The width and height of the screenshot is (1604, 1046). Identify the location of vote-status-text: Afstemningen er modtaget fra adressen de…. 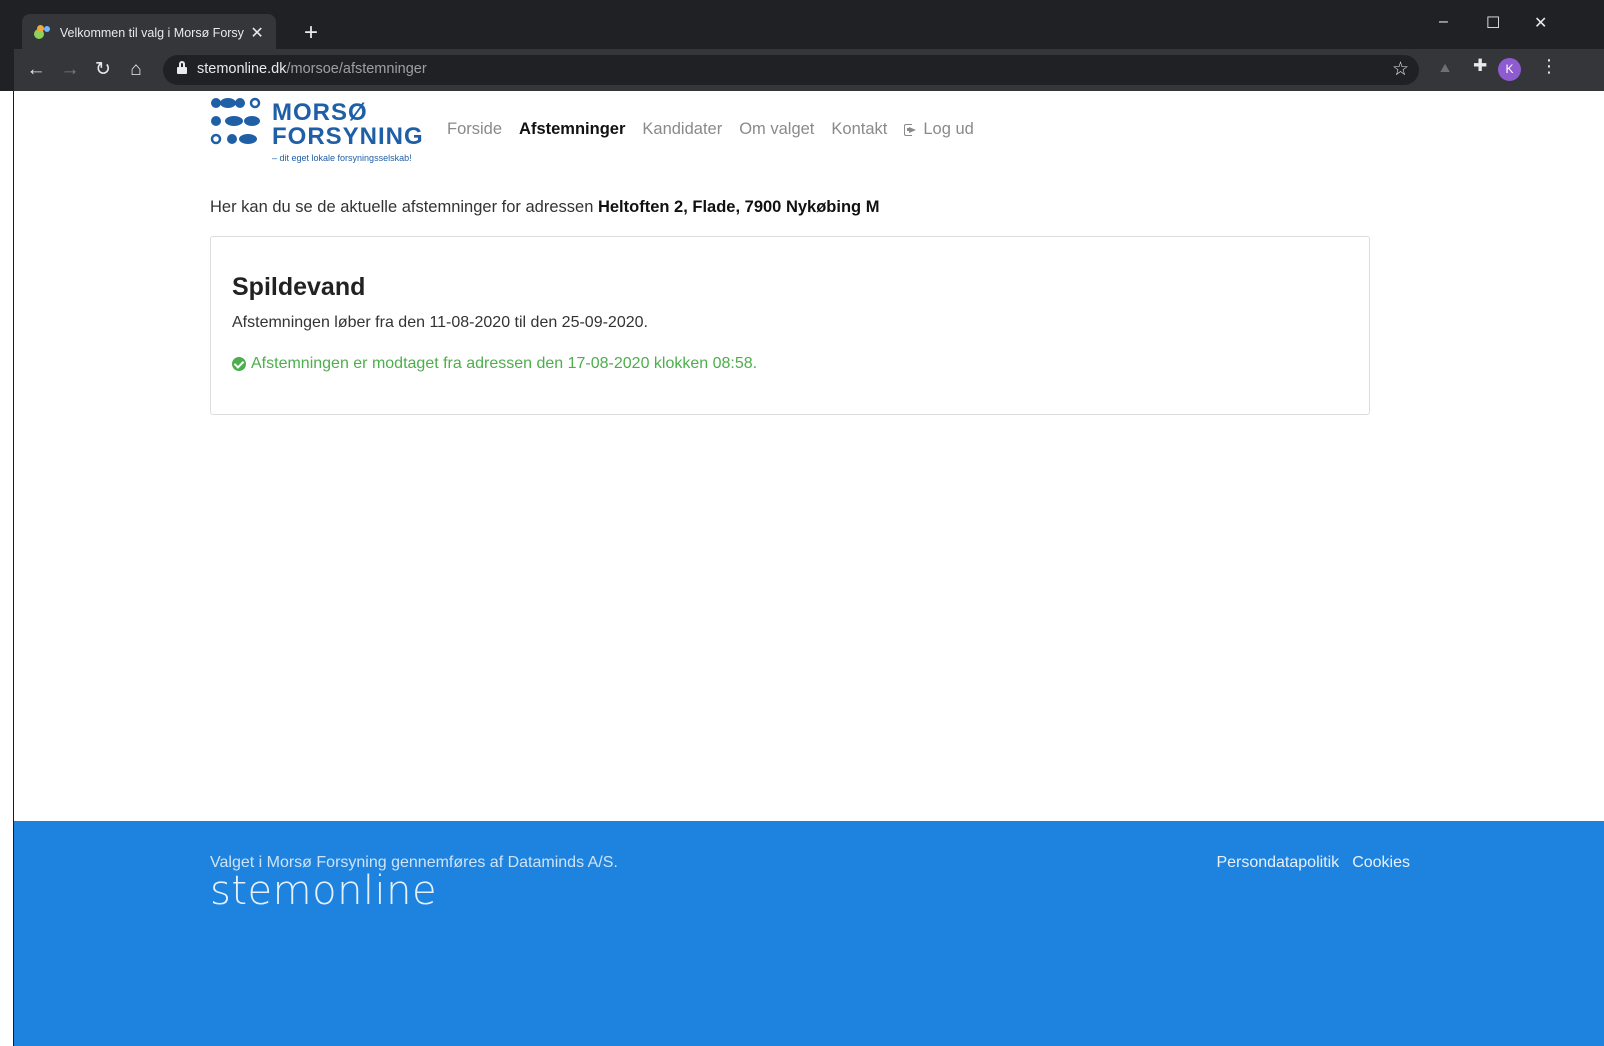
(504, 363).